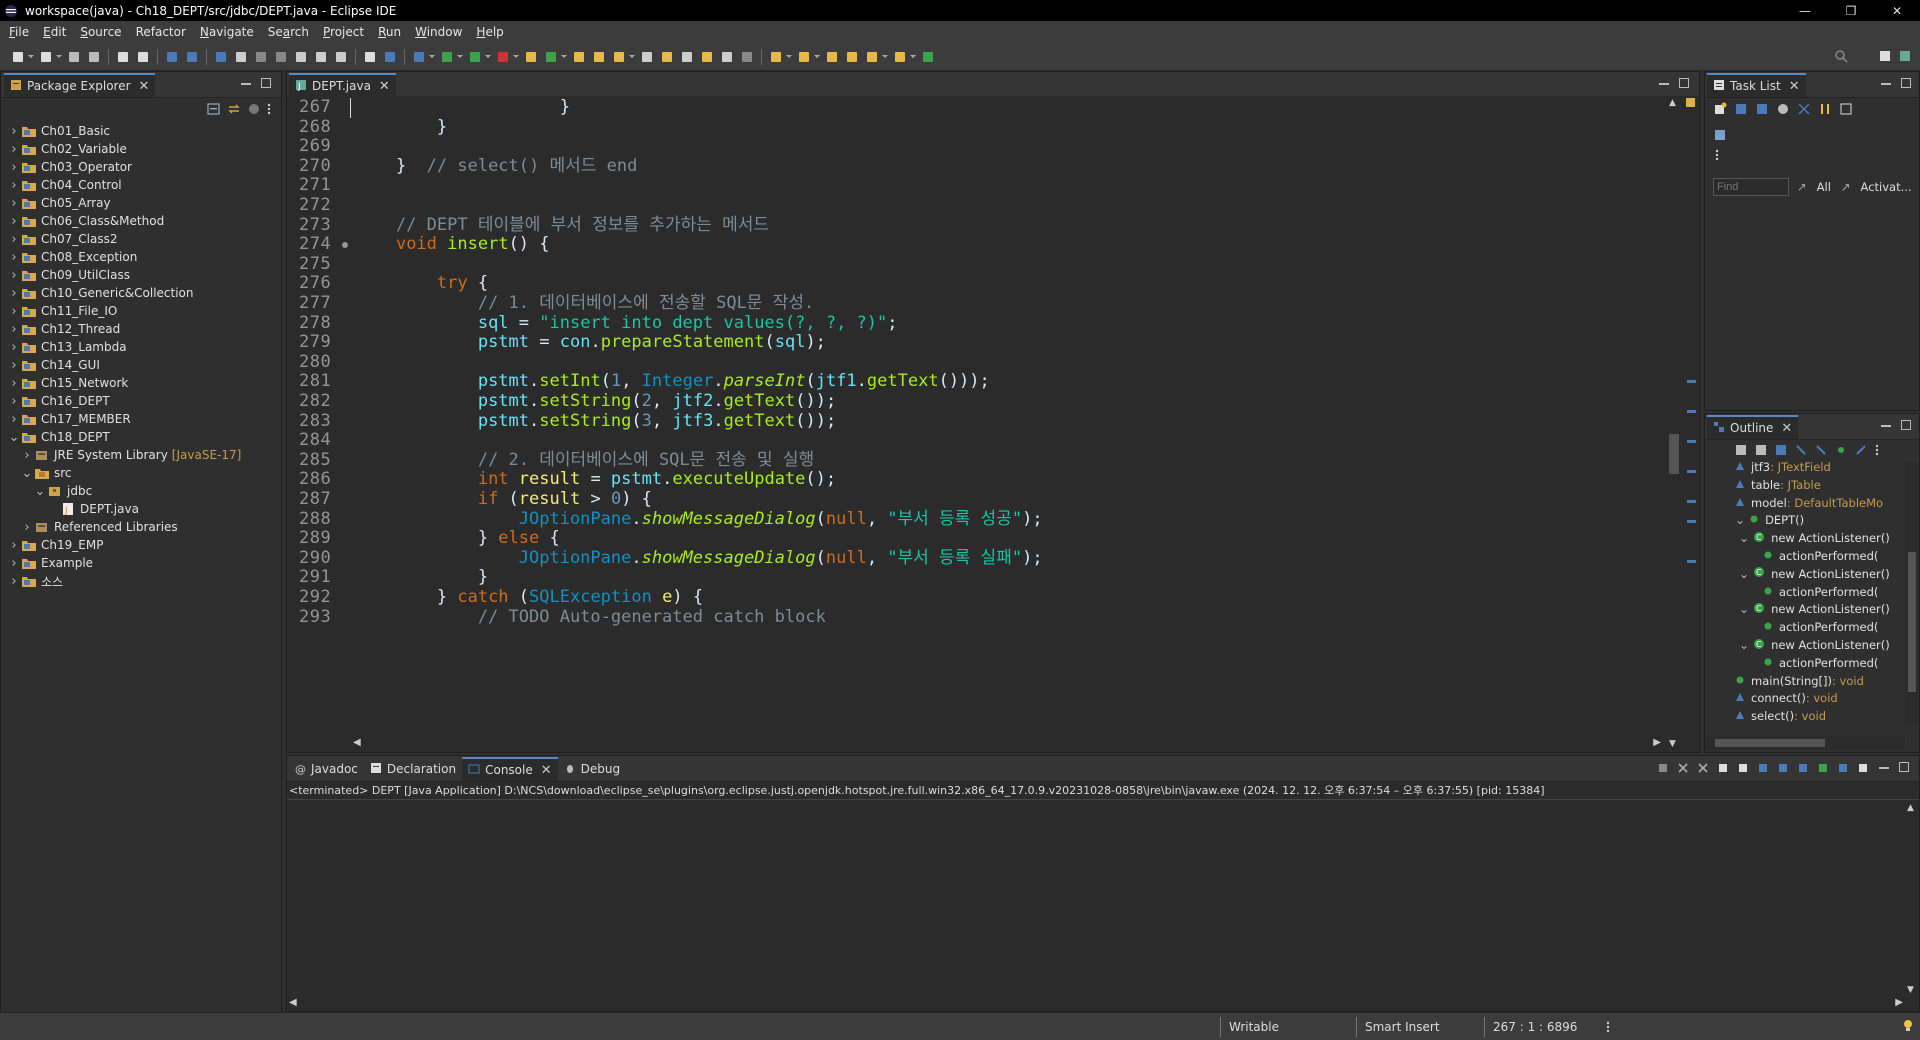 Image resolution: width=1920 pixels, height=1040 pixels. What do you see at coordinates (18, 57) in the screenshot?
I see `new-icon` at bounding box center [18, 57].